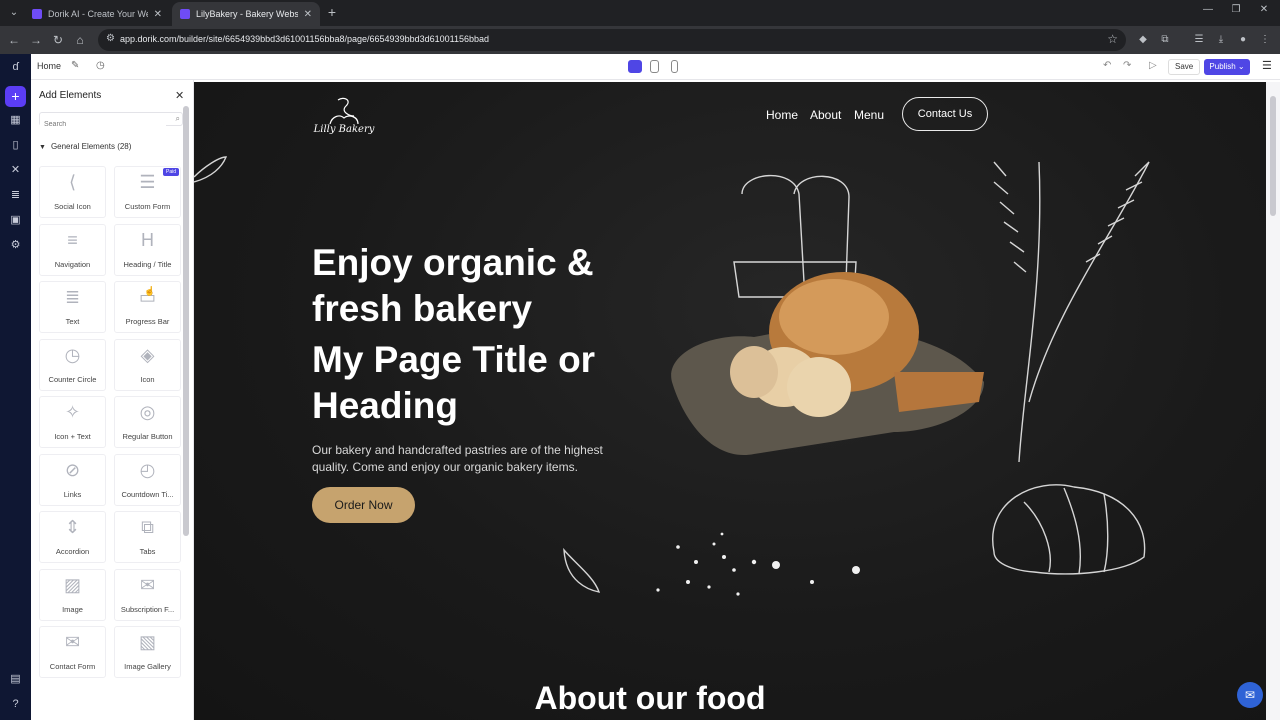  Describe the element at coordinates (869, 115) in the screenshot. I see `site-nav-menu: Menu` at that location.